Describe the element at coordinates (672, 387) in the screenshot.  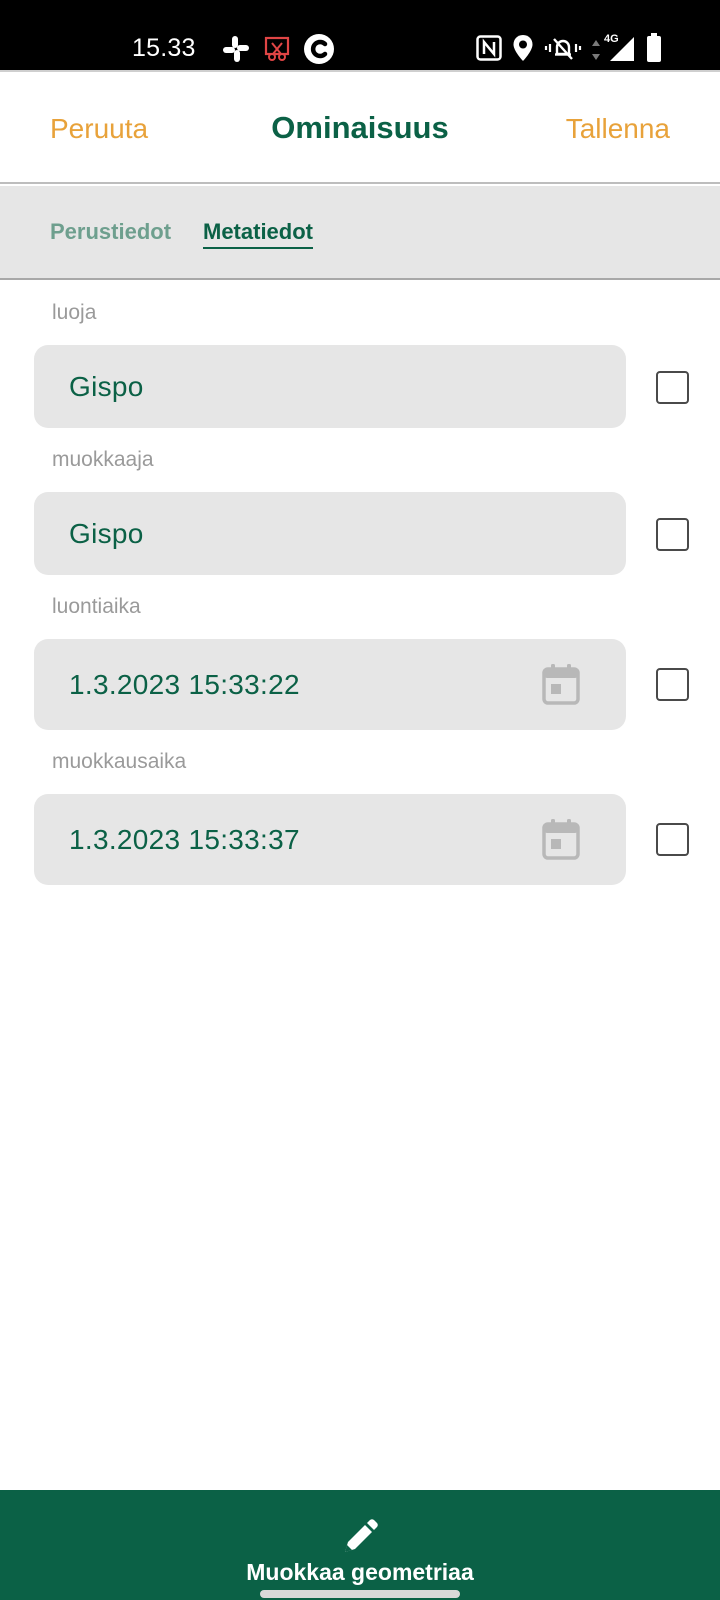
I see `creator-checkbox` at that location.